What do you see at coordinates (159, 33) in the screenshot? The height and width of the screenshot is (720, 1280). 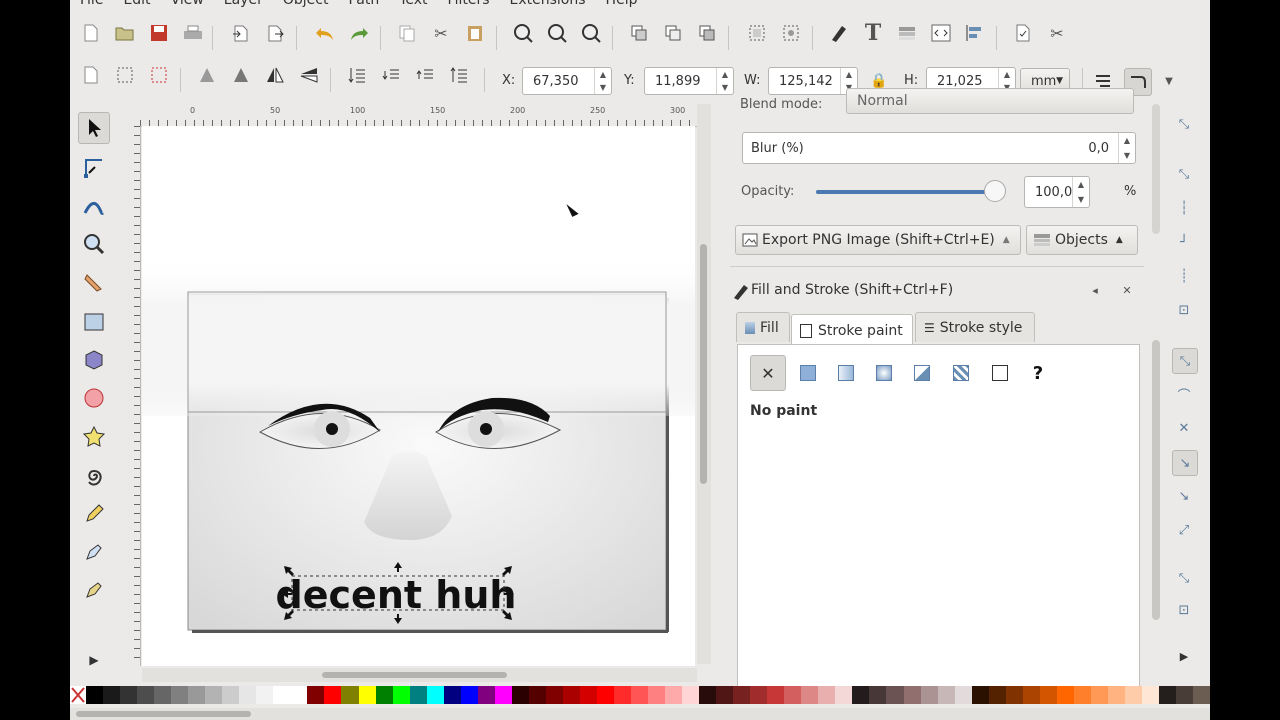 I see `save-icon` at bounding box center [159, 33].